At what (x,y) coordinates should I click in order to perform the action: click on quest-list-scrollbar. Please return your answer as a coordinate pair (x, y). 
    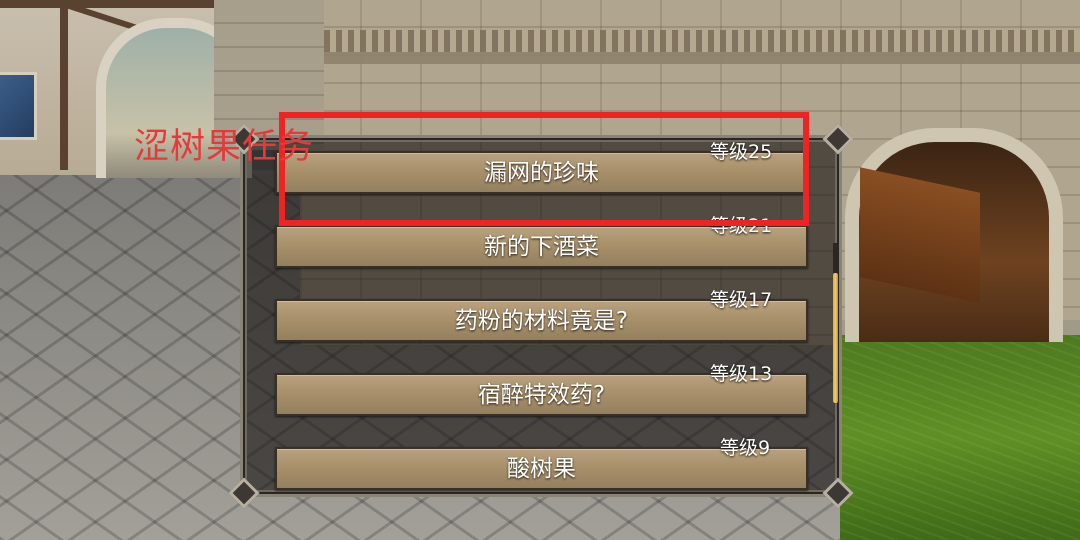
    Looking at the image, I should click on (835, 323).